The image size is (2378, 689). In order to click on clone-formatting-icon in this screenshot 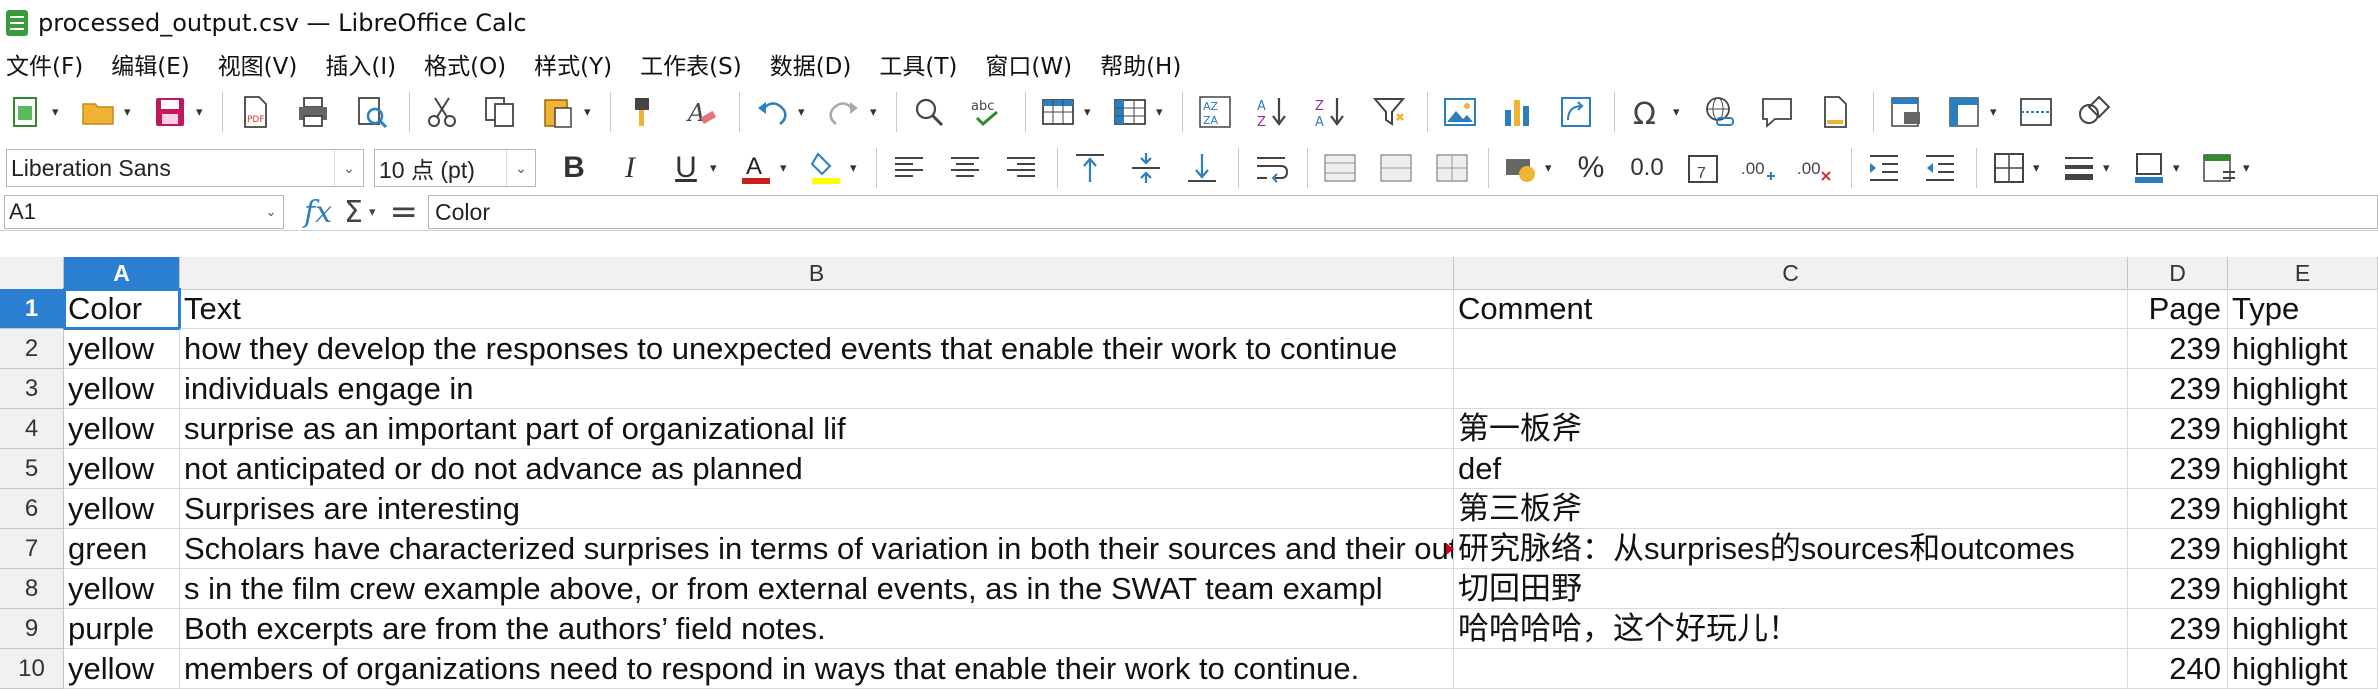, I will do `click(643, 112)`.